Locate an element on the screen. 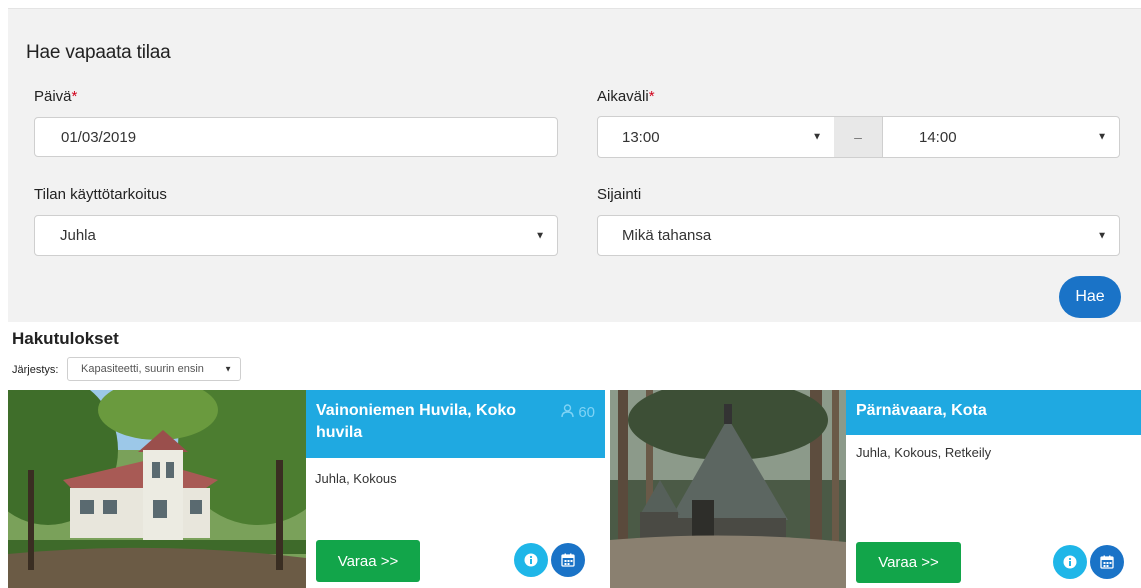 The image size is (1141, 588). purpose-label: Tilan käyttötarkoitus is located at coordinates (100, 194).